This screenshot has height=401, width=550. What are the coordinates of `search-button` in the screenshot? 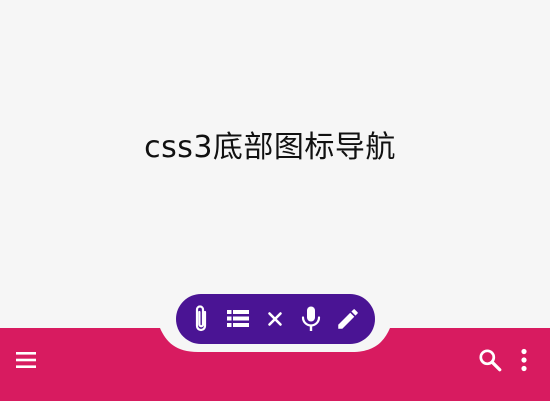 It's located at (490, 360).